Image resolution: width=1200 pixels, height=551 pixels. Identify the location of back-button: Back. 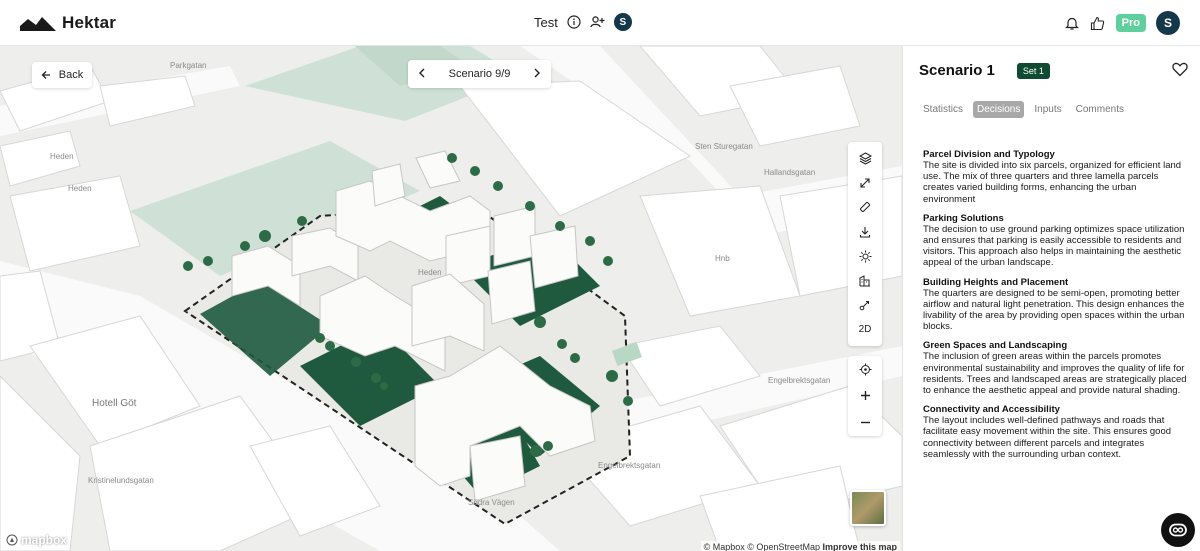
(62, 75).